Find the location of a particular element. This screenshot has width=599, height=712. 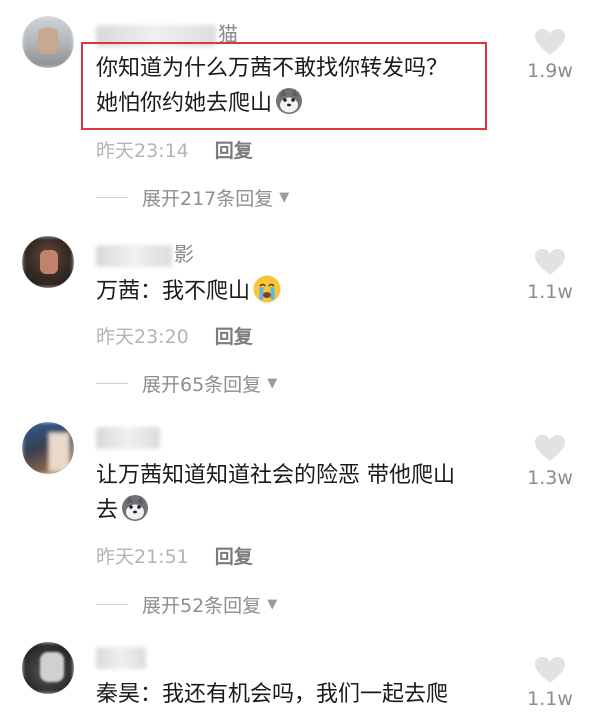

expand-replies-label: 展开217条回复 is located at coordinates (208, 199).